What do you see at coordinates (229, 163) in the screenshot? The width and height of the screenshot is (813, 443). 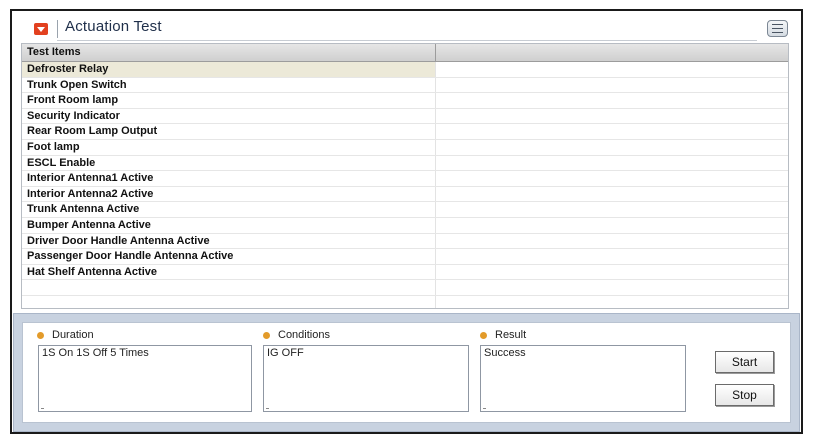 I see `test-item-label: ESCL Enable` at bounding box center [229, 163].